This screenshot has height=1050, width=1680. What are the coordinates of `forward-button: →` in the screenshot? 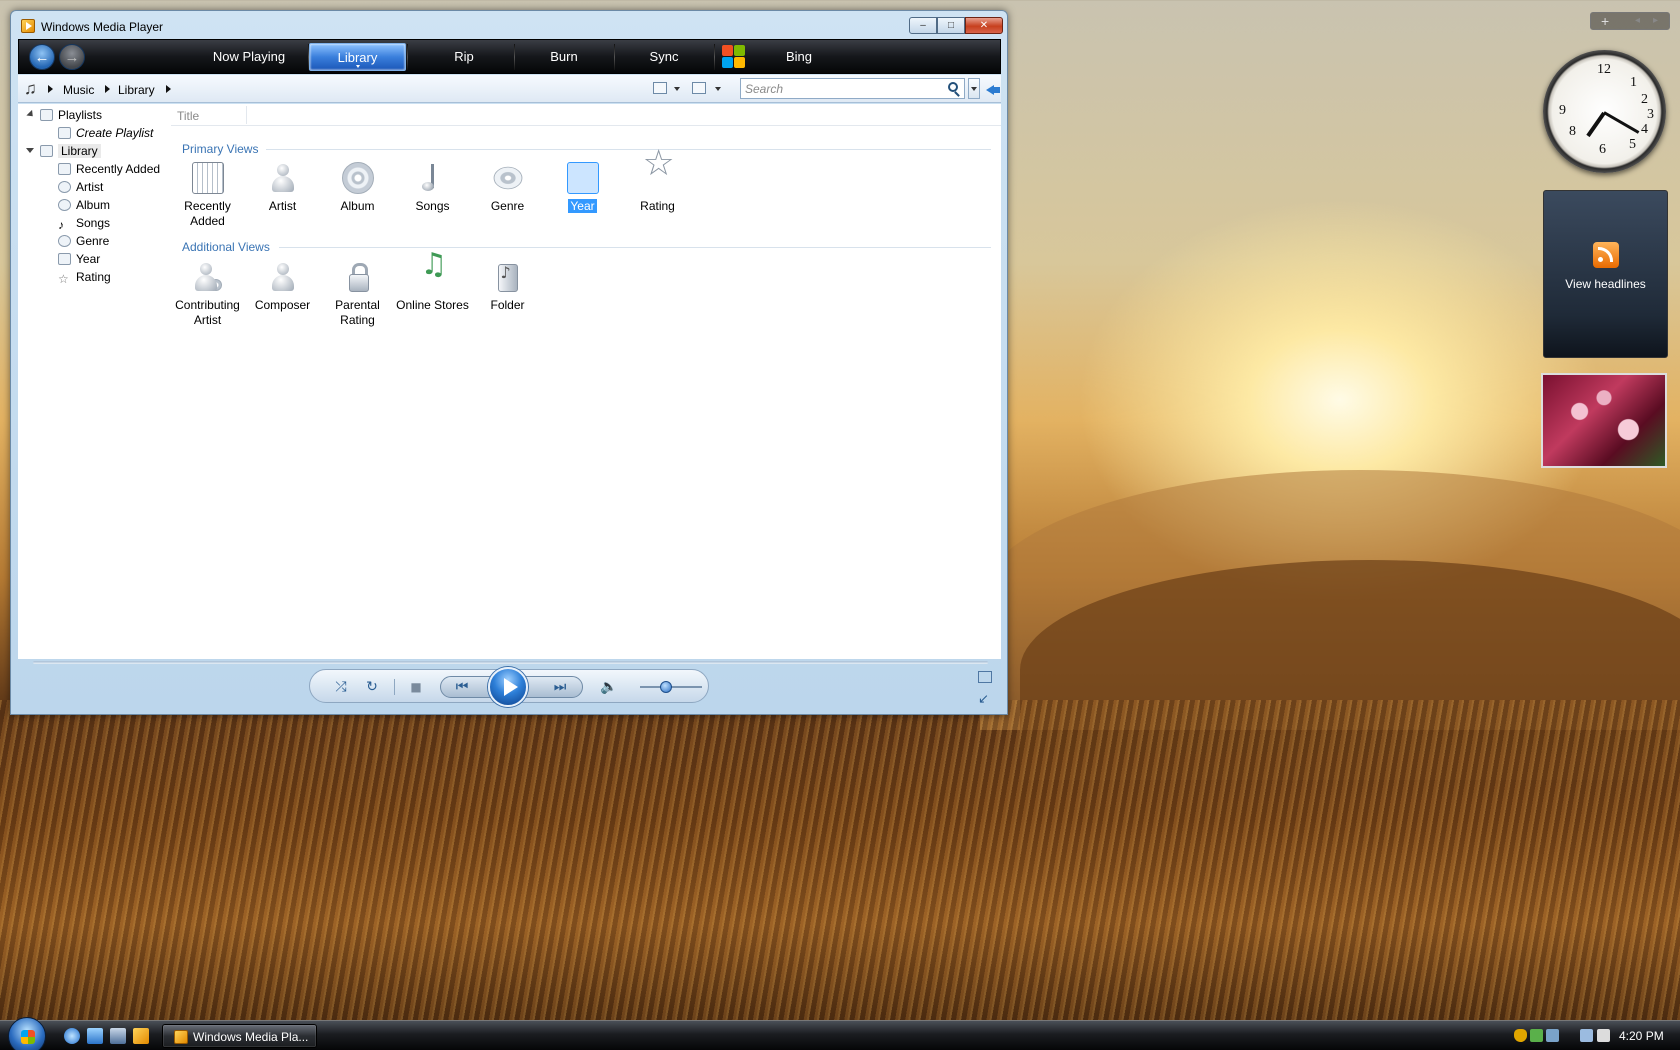 It's located at (72, 57).